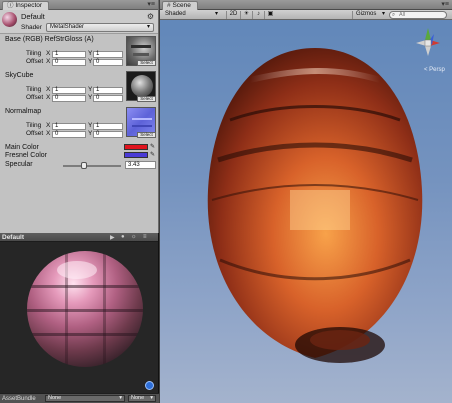  What do you see at coordinates (29, 5) in the screenshot?
I see `inspector-tab-label: Inspector` at bounding box center [29, 5].